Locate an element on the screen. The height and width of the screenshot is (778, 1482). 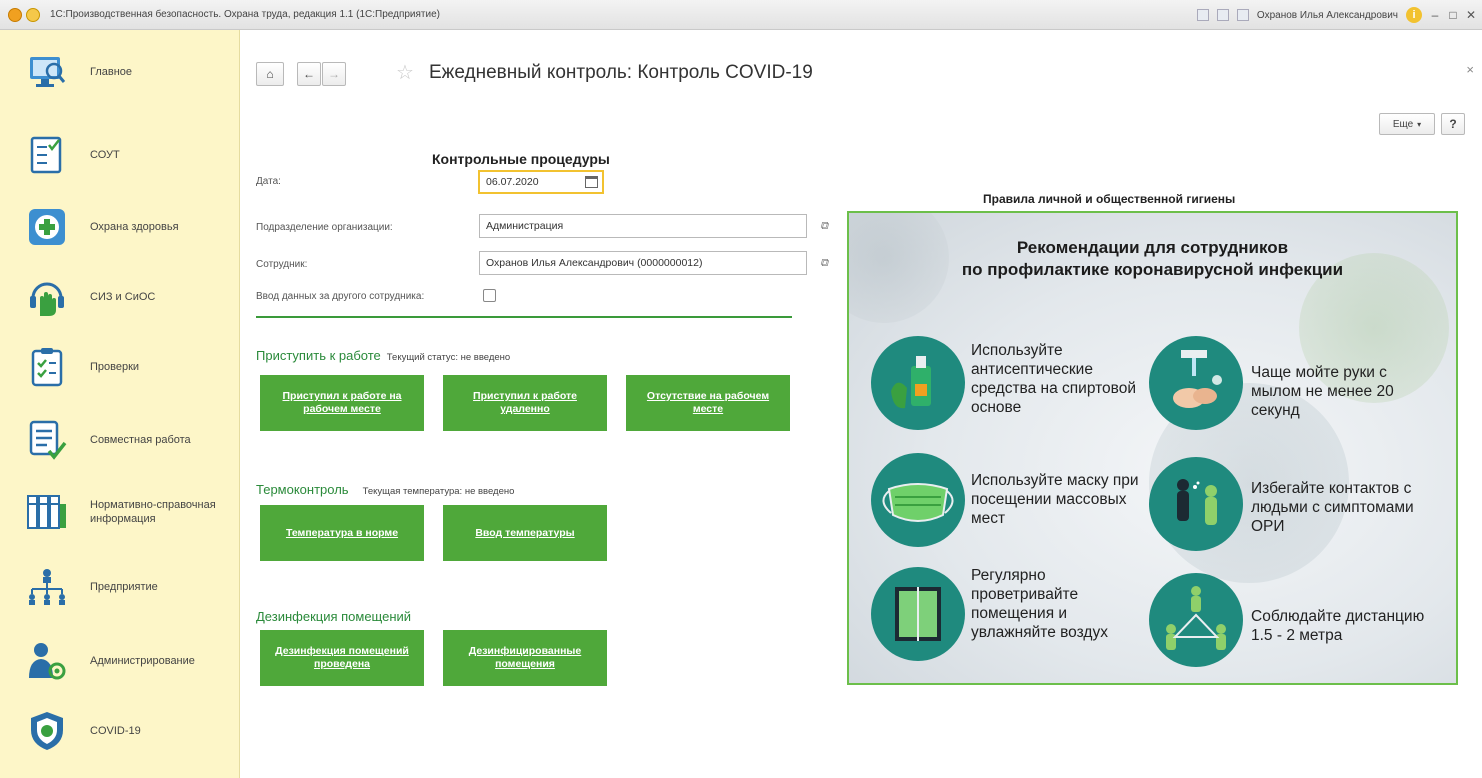
sidebar-item-label: COVID-19 is located at coordinates (115, 731).